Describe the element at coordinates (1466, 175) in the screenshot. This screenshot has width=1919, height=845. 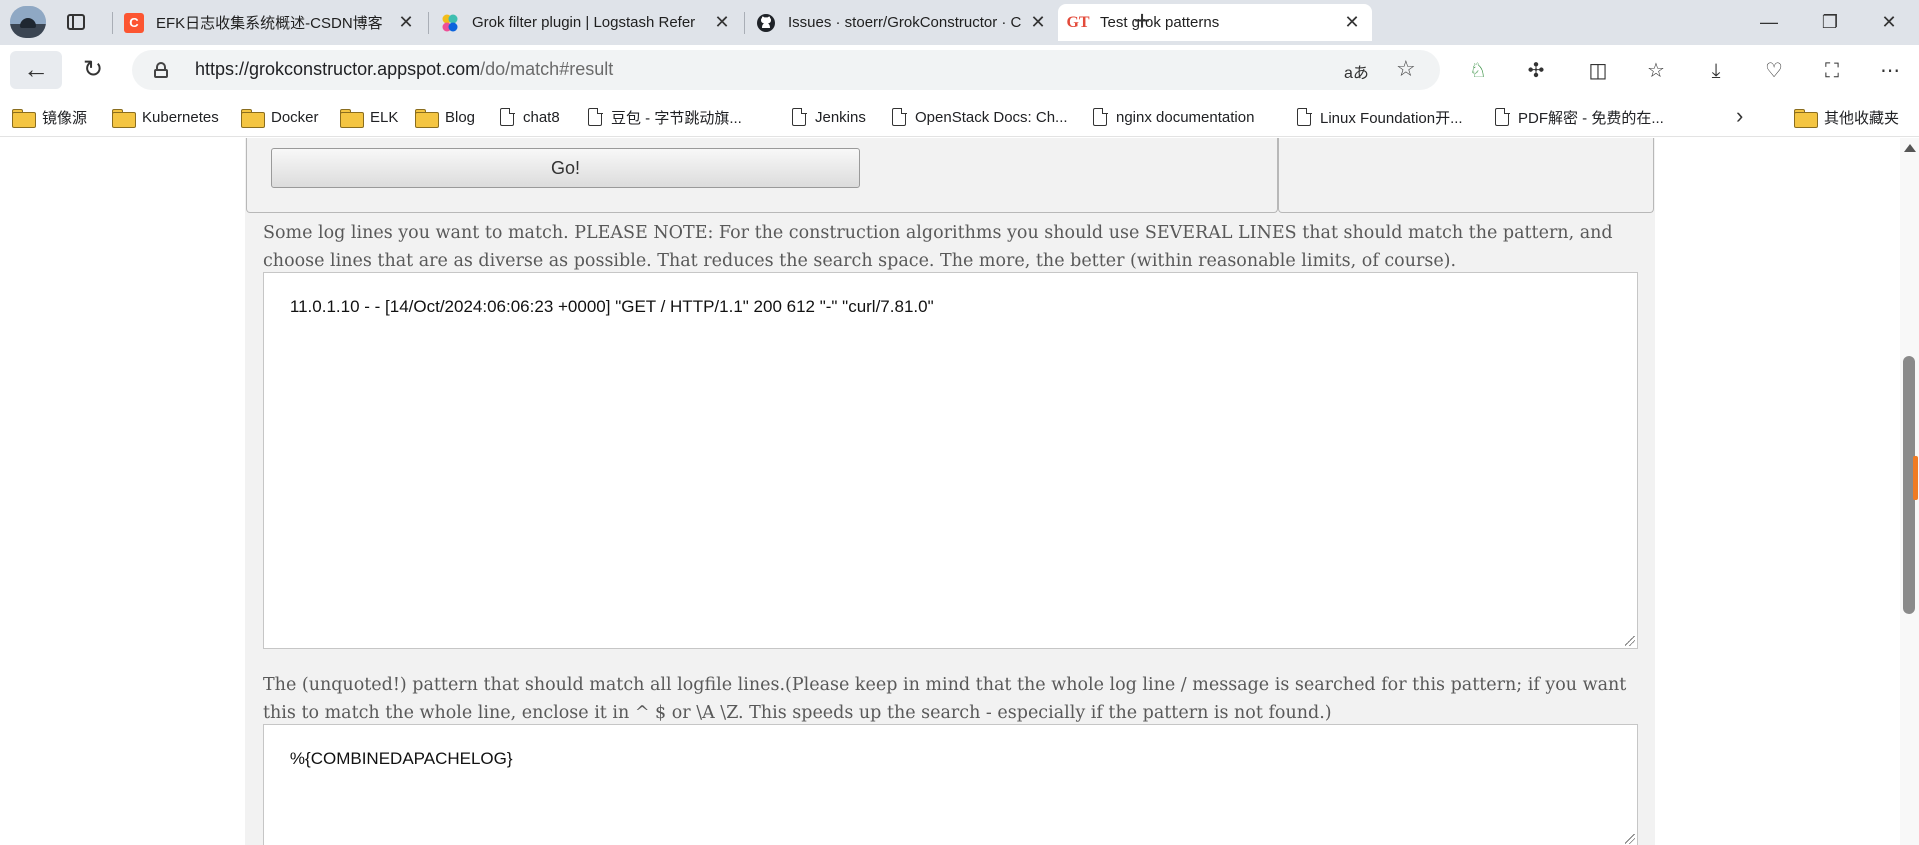
I see `form-panel-right` at that location.